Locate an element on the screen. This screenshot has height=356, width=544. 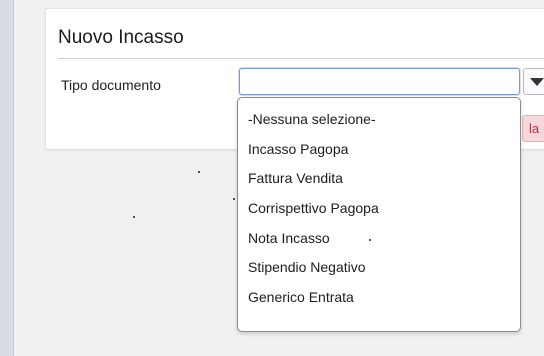
document-type-dropdown-button is located at coordinates (533, 81).